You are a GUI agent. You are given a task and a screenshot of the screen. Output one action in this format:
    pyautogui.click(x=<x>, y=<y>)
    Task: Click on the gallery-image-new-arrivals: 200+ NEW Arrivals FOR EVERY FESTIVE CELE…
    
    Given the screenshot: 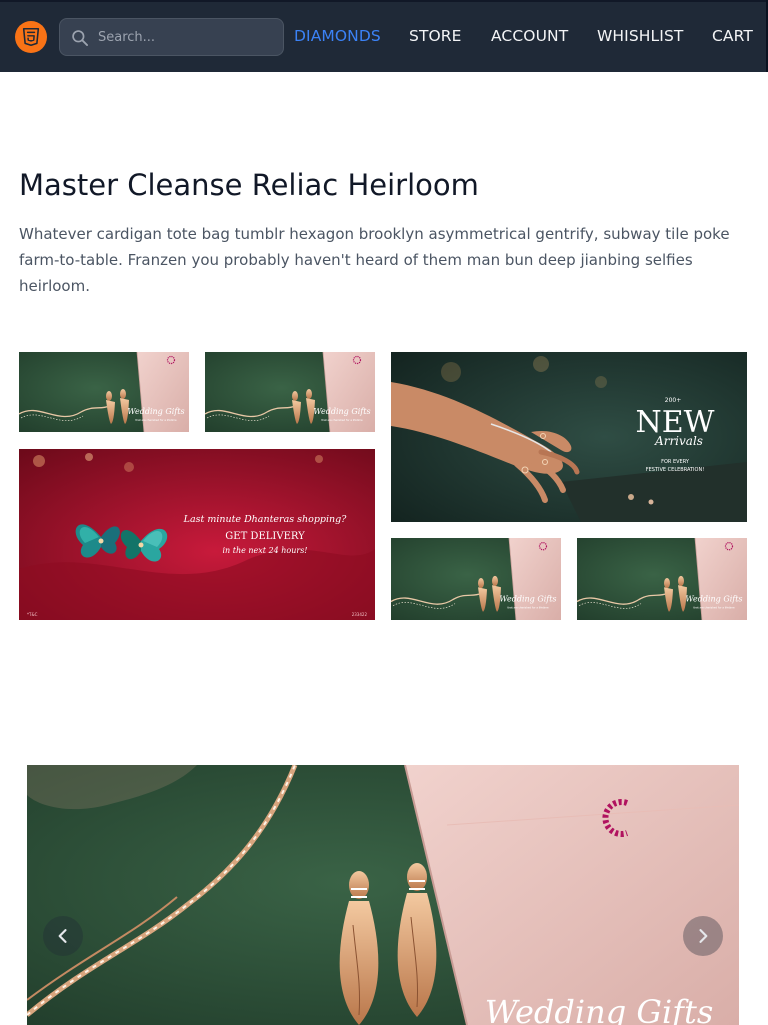 What is the action you would take?
    pyautogui.click(x=569, y=437)
    